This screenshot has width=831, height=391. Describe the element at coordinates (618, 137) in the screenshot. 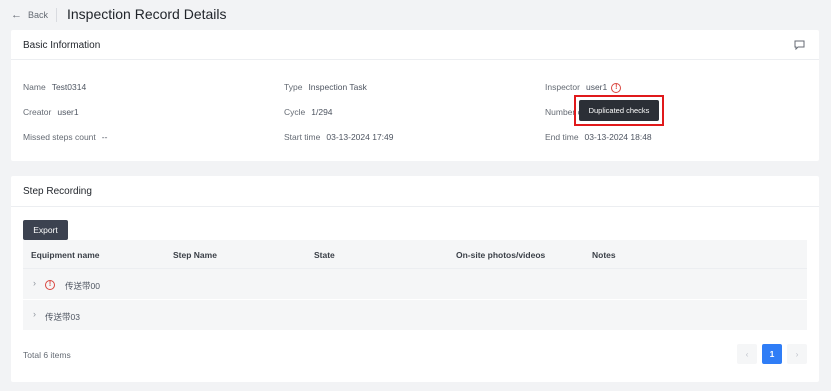

I see `field-end-time-value: 03-13-2024 18:48` at that location.